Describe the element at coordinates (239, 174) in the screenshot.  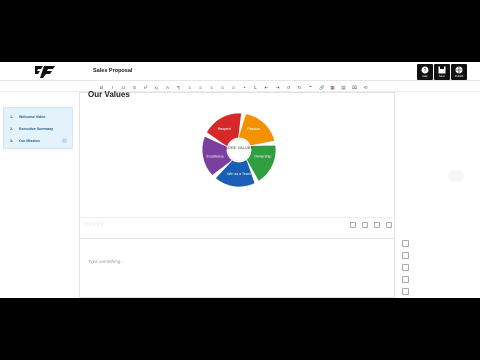
I see `wheel-segment-label: Win as a Team` at that location.